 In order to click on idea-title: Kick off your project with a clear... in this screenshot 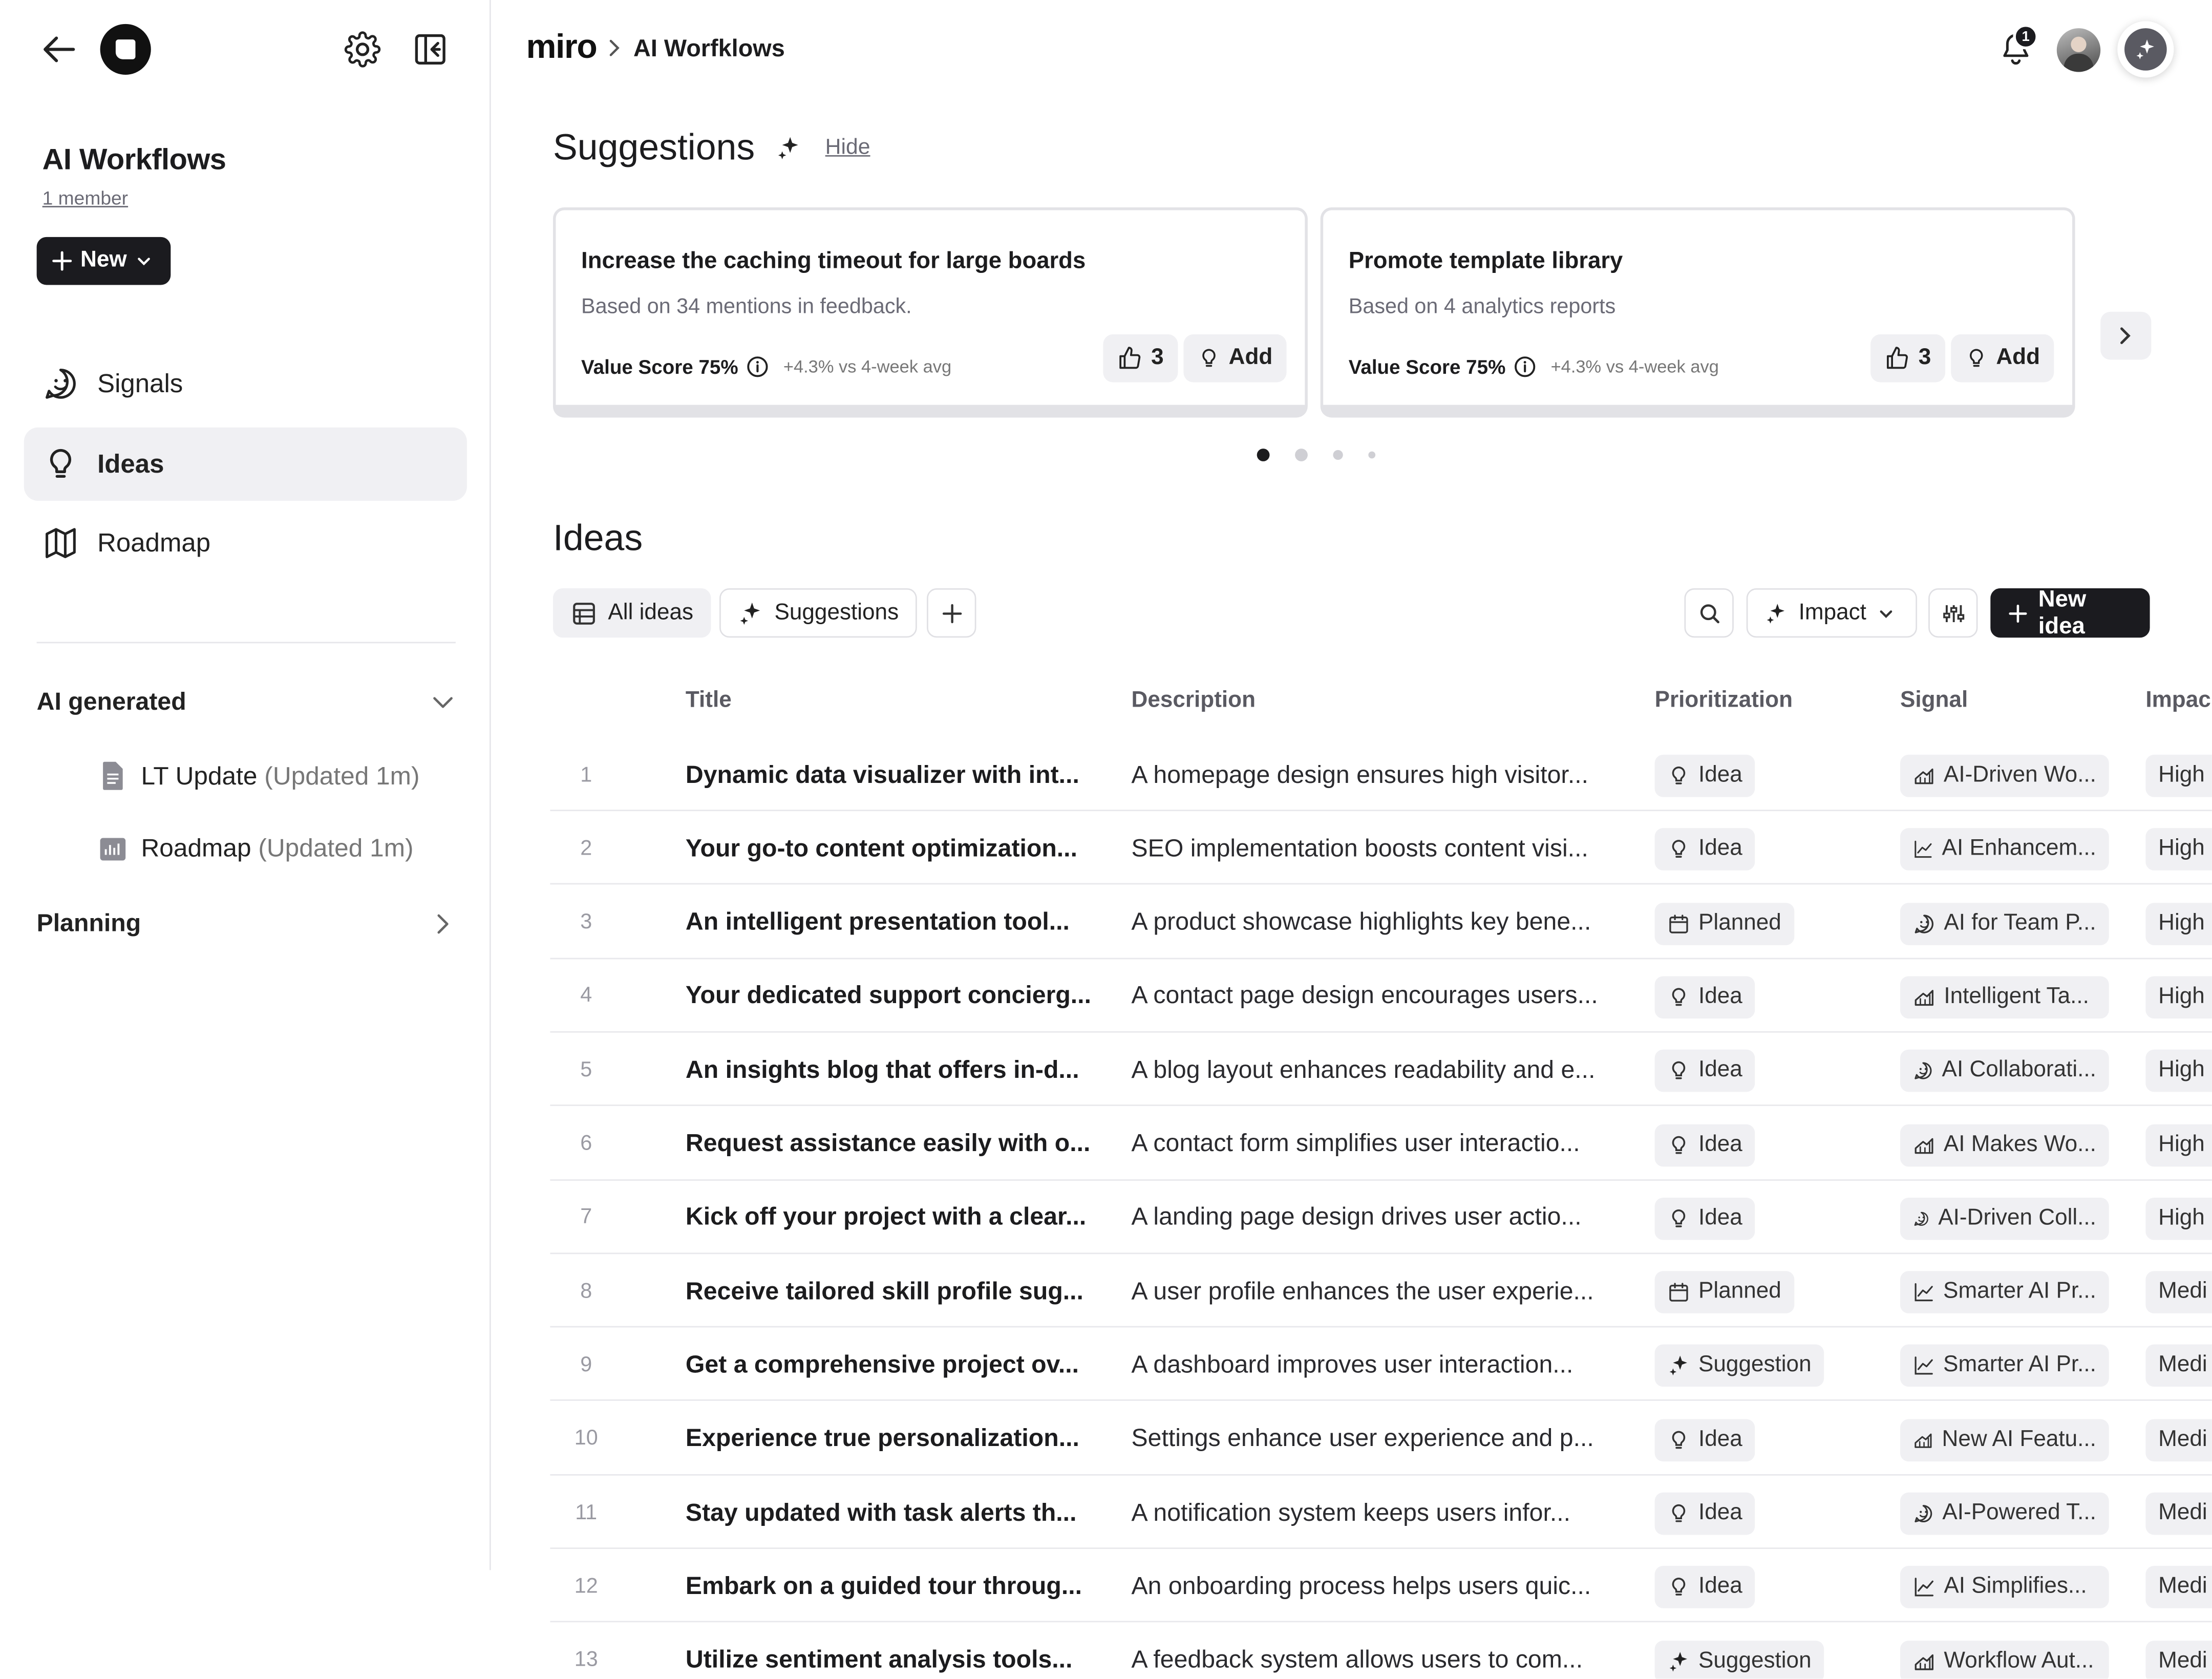, I will do `click(886, 1216)`.